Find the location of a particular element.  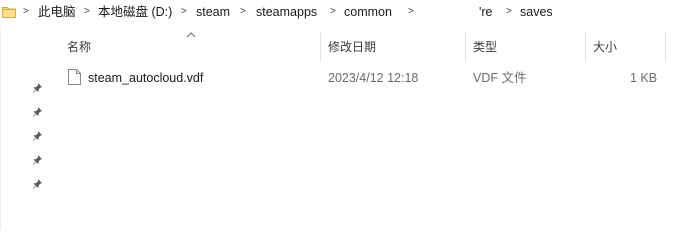

breadcrumb-game-folder: 're is located at coordinates (486, 12).